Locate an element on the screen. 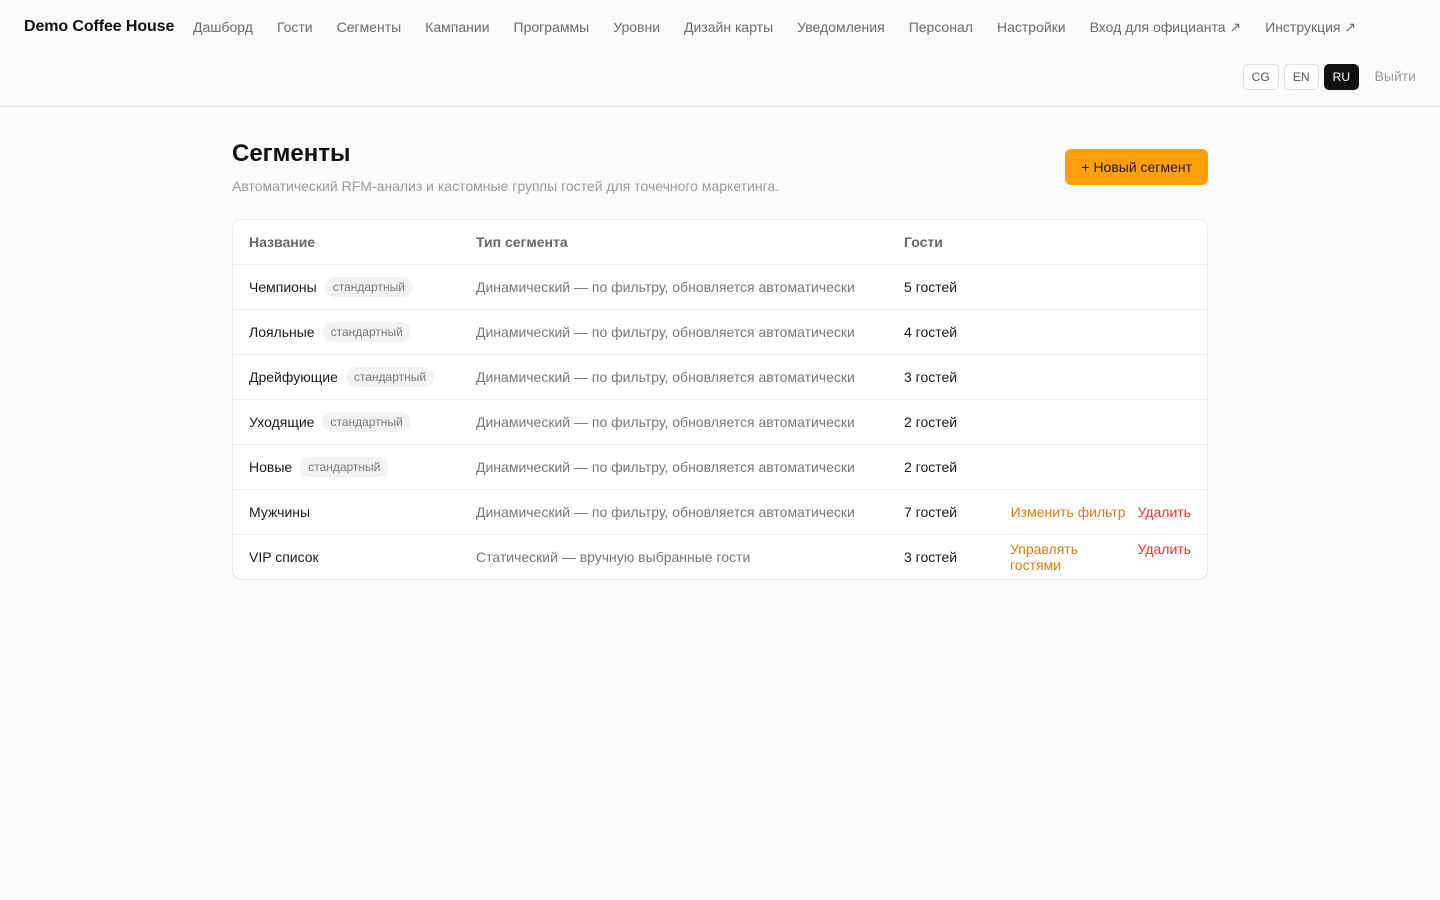 This screenshot has width=1440, height=900. segment-name: Уходящие is located at coordinates (282, 422).